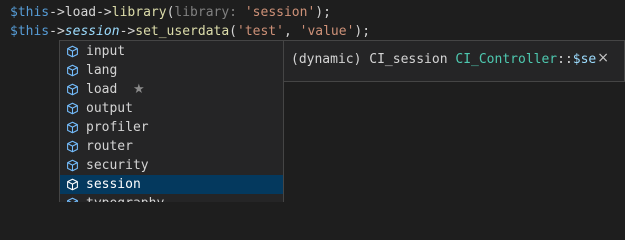 The height and width of the screenshot is (240, 625). Describe the element at coordinates (171, 51) in the screenshot. I see `suggestion-item: input` at that location.